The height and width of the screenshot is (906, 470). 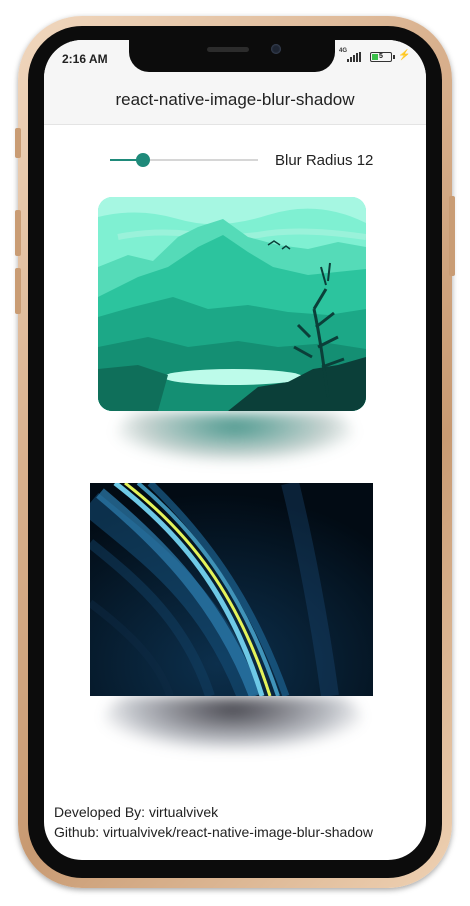 I want to click on abstract-light-streaks-illustration, so click(x=231, y=589).